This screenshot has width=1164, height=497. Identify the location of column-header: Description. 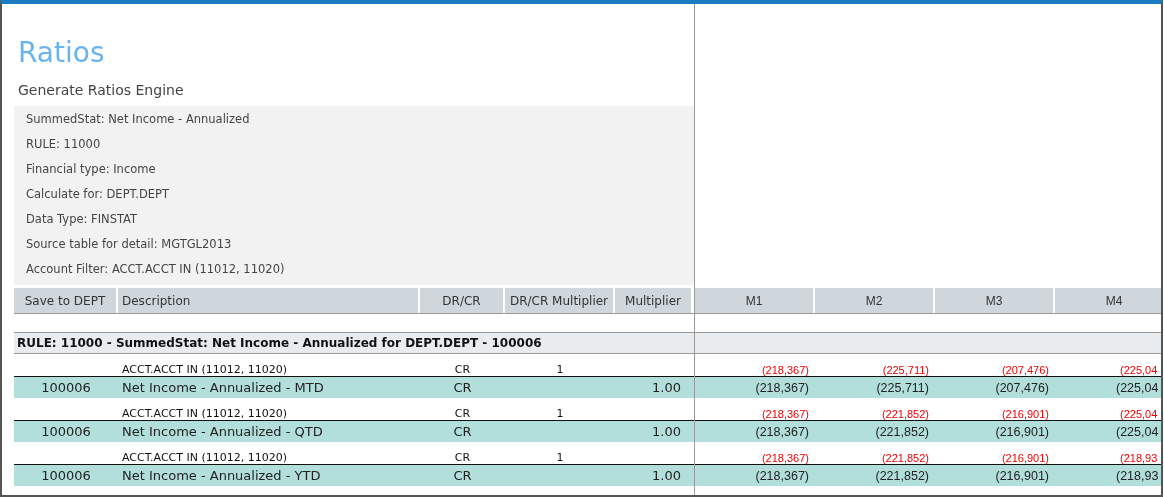
(268, 300).